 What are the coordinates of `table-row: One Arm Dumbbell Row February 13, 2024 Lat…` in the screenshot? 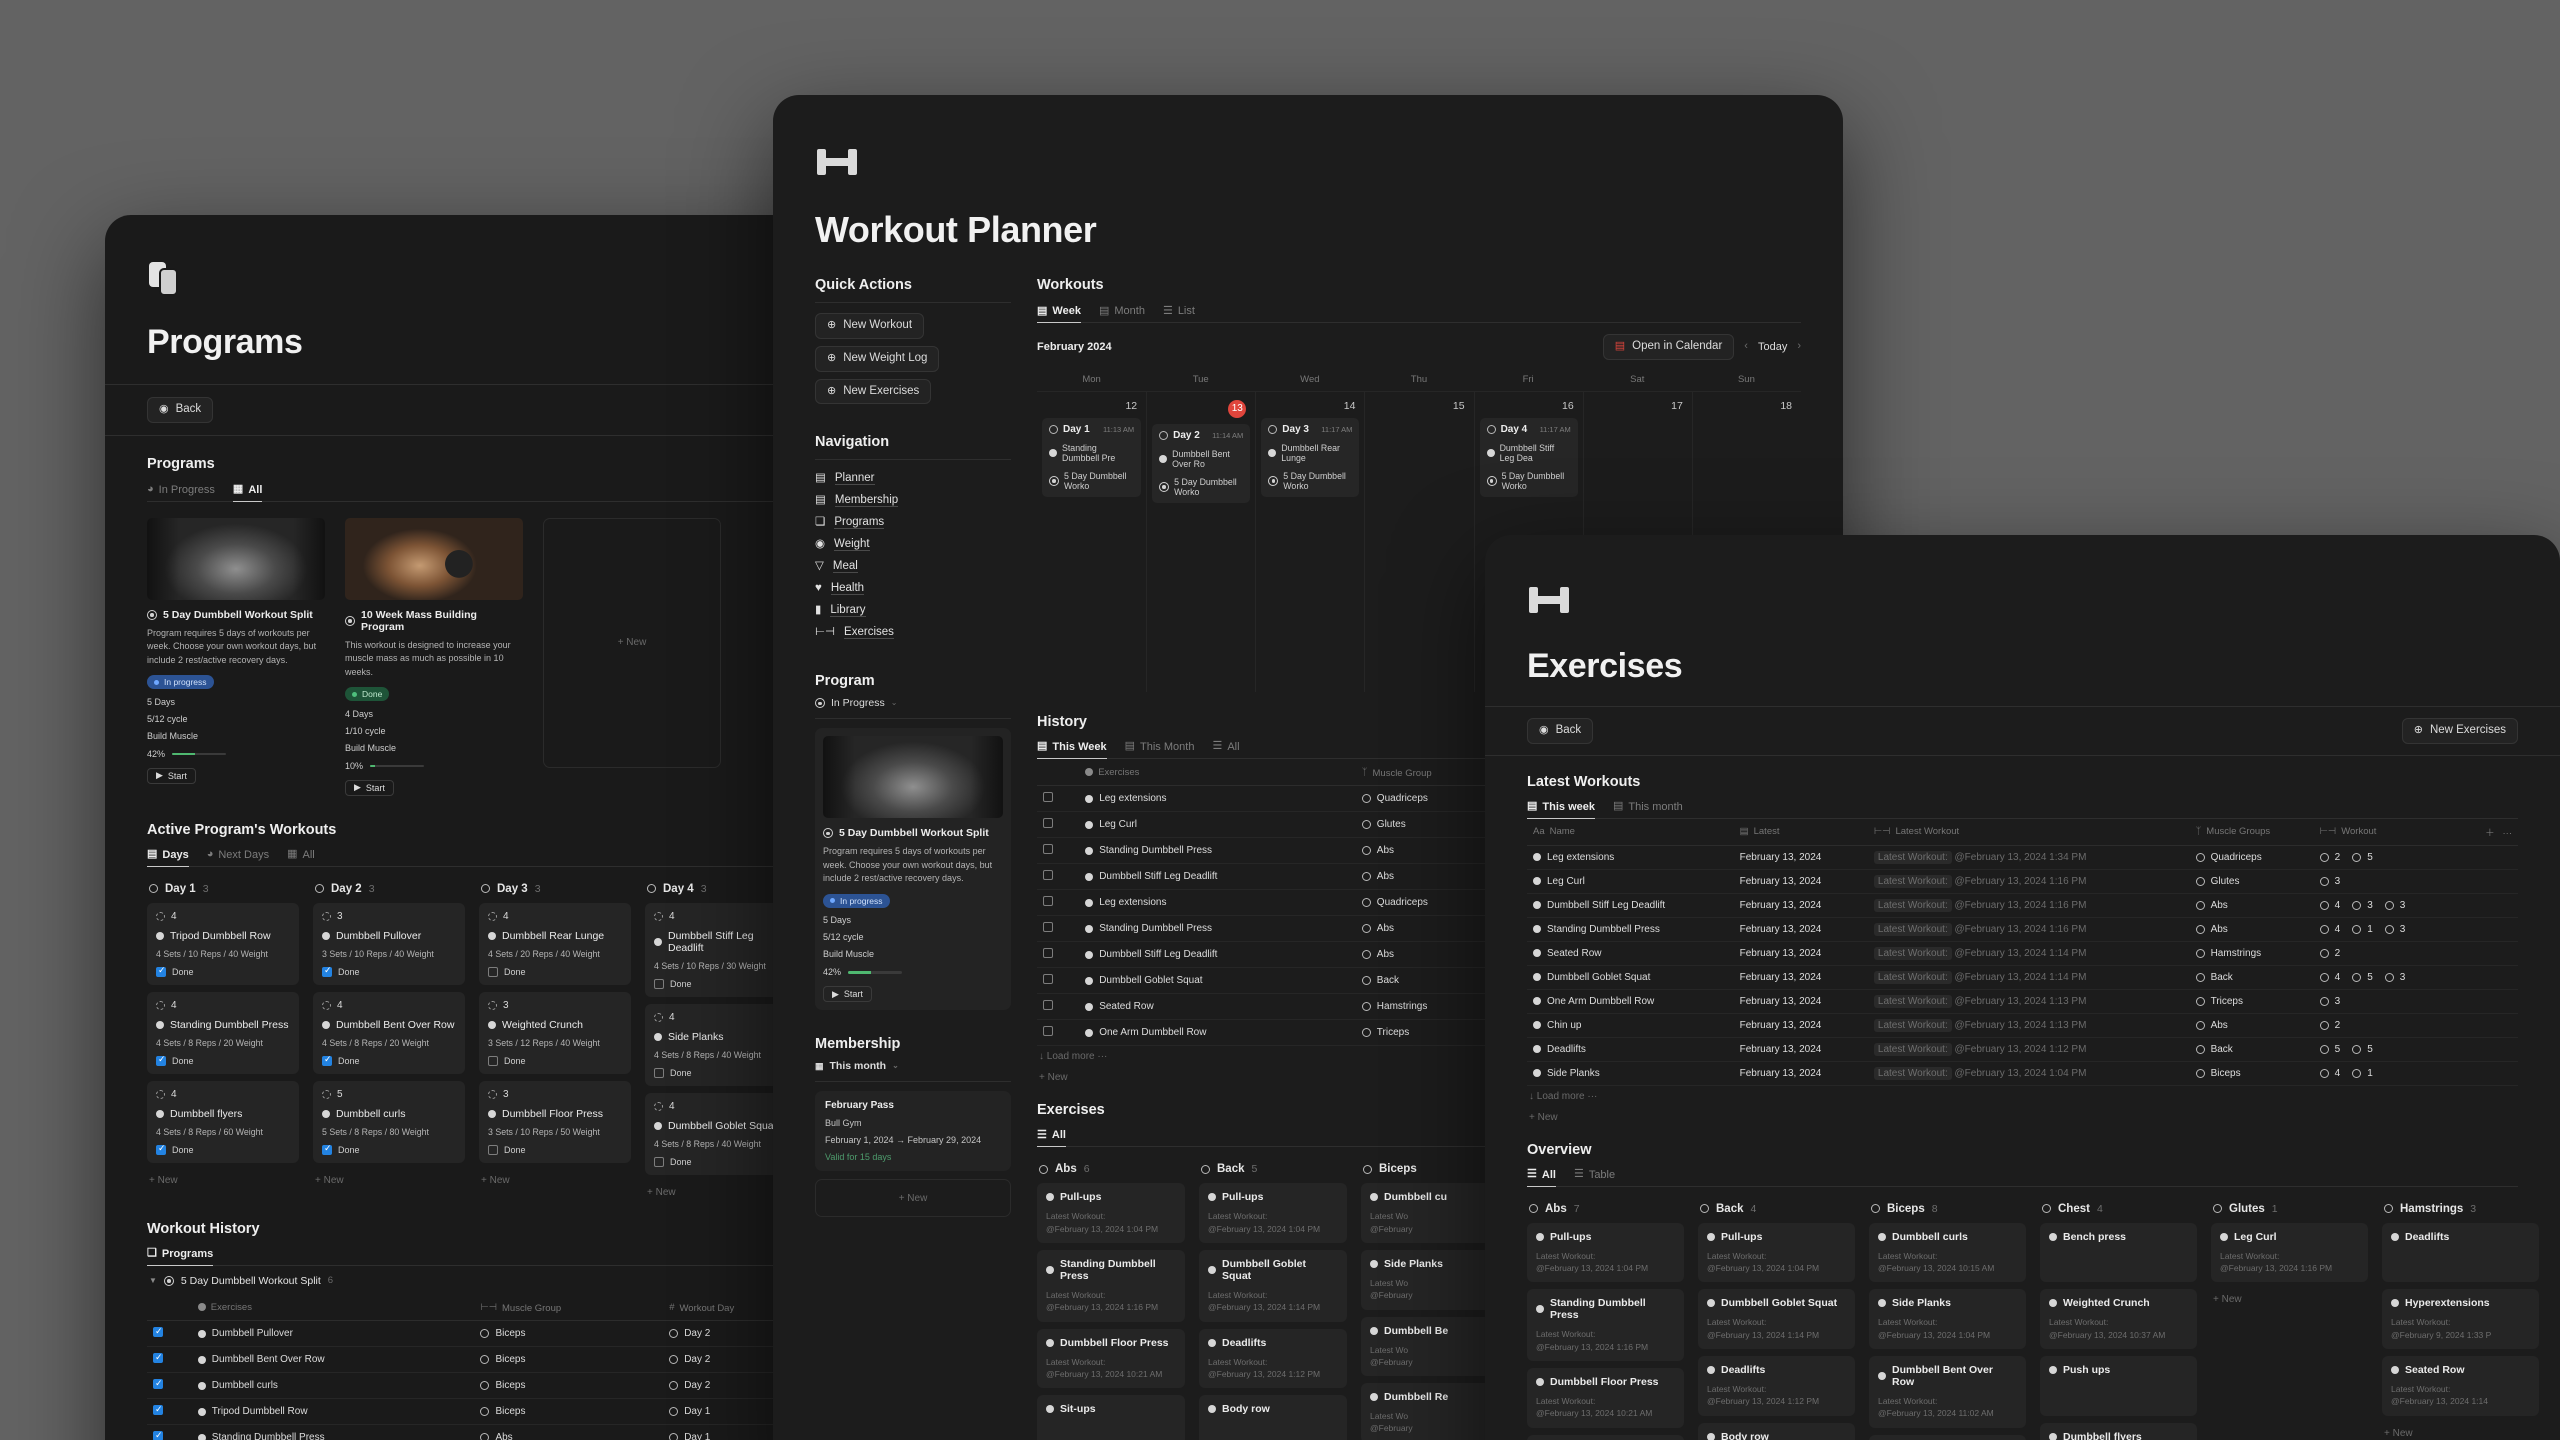 It's located at (2022, 1001).